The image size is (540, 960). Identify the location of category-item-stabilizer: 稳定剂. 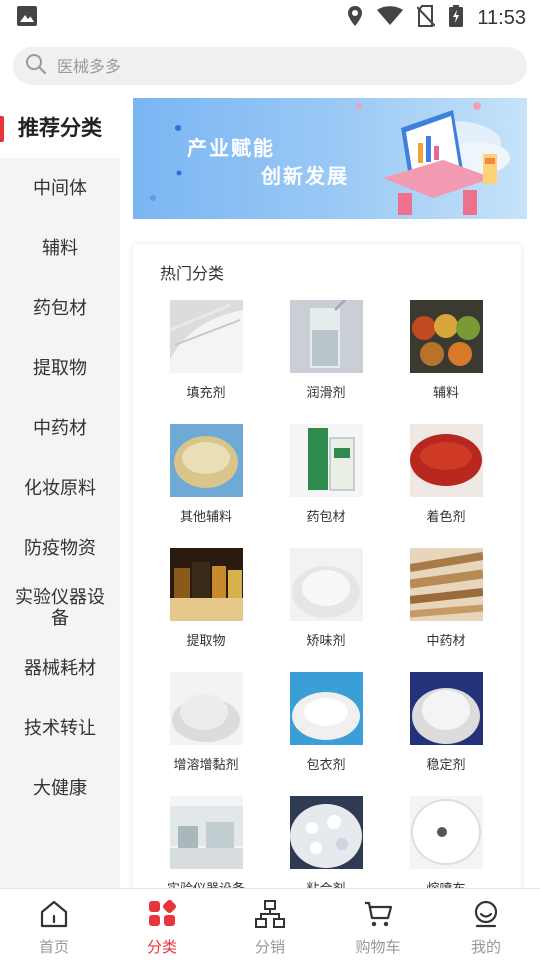
(446, 727).